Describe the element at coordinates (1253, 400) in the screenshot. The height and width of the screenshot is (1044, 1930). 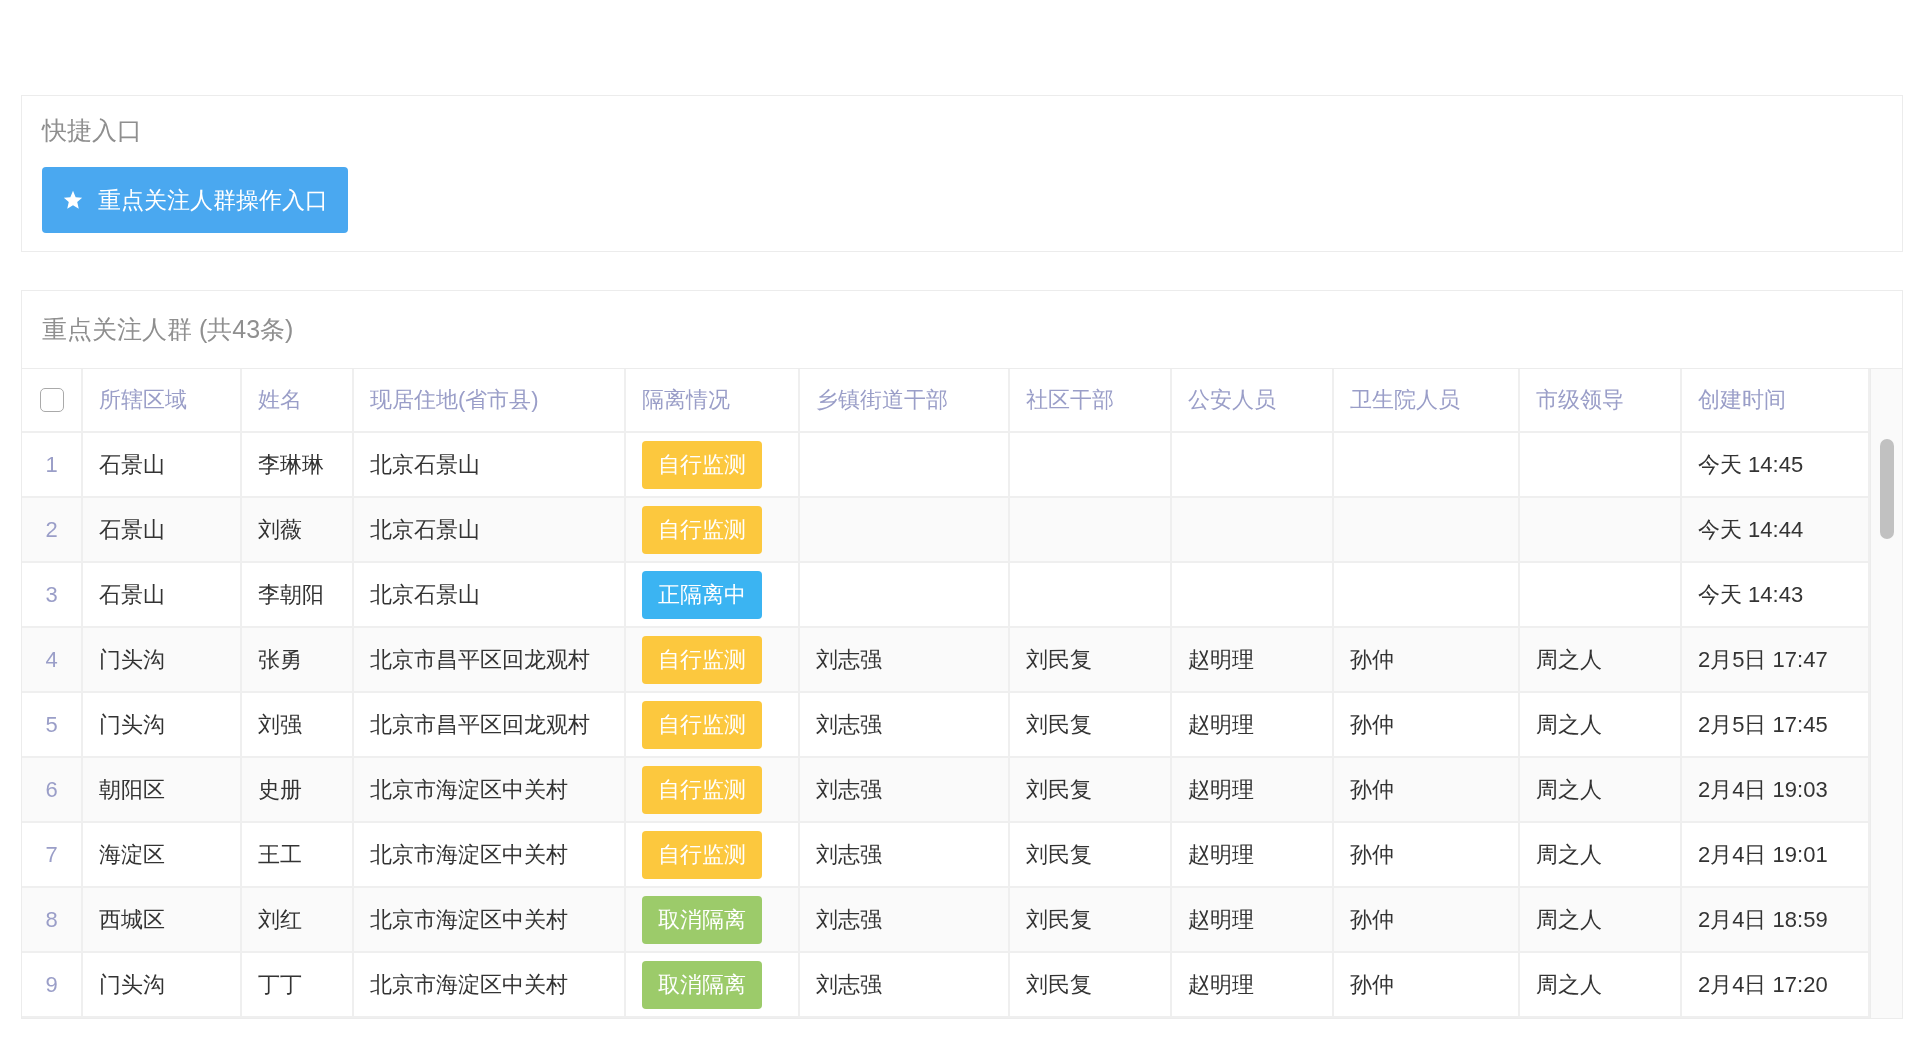
I see `column-header: 公安人员` at that location.